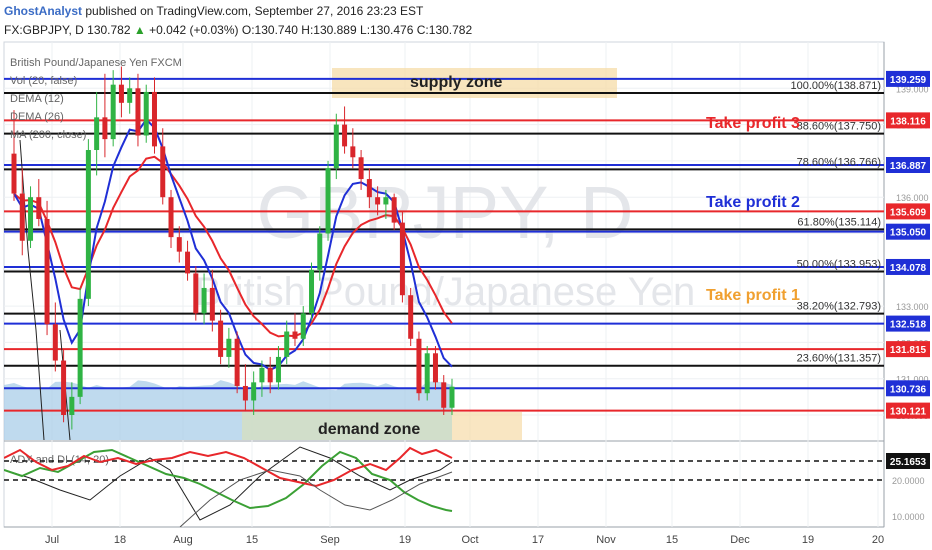 The height and width of the screenshot is (550, 932). I want to click on price-level-value: 138.116, so click(908, 121).